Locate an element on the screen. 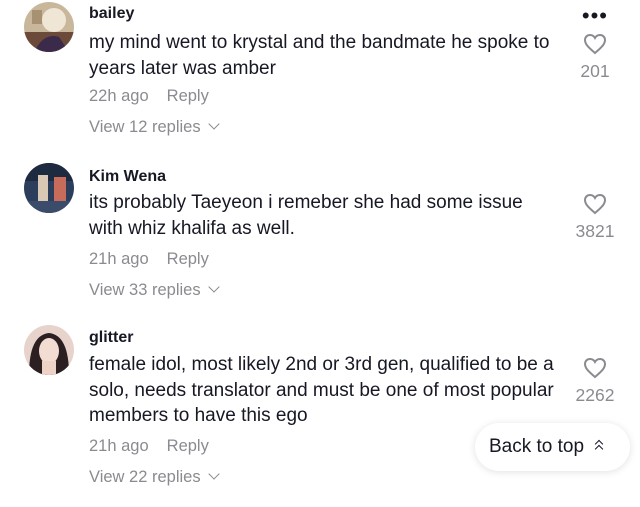 The height and width of the screenshot is (507, 640). double-chevron-up-icon is located at coordinates (599, 446).